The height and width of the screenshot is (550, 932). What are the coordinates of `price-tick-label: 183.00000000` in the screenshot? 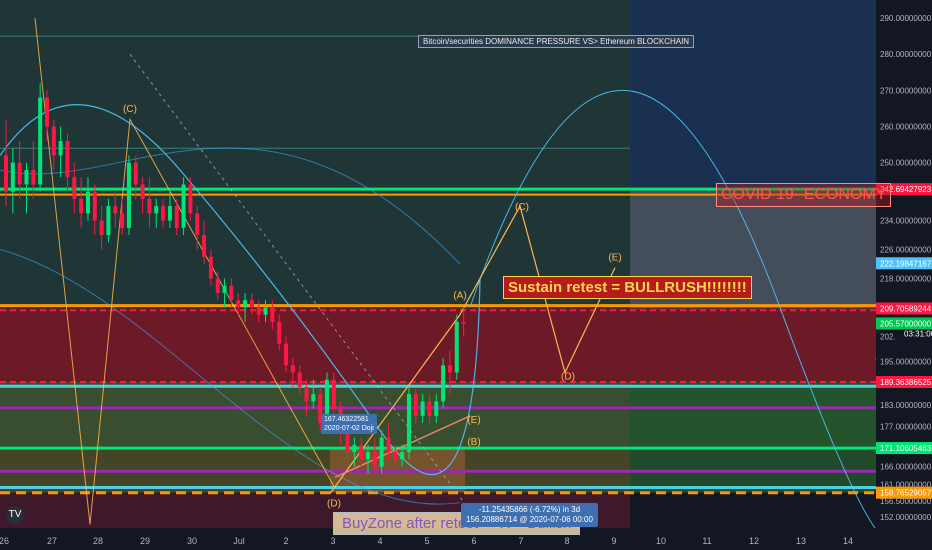 It's located at (906, 405).